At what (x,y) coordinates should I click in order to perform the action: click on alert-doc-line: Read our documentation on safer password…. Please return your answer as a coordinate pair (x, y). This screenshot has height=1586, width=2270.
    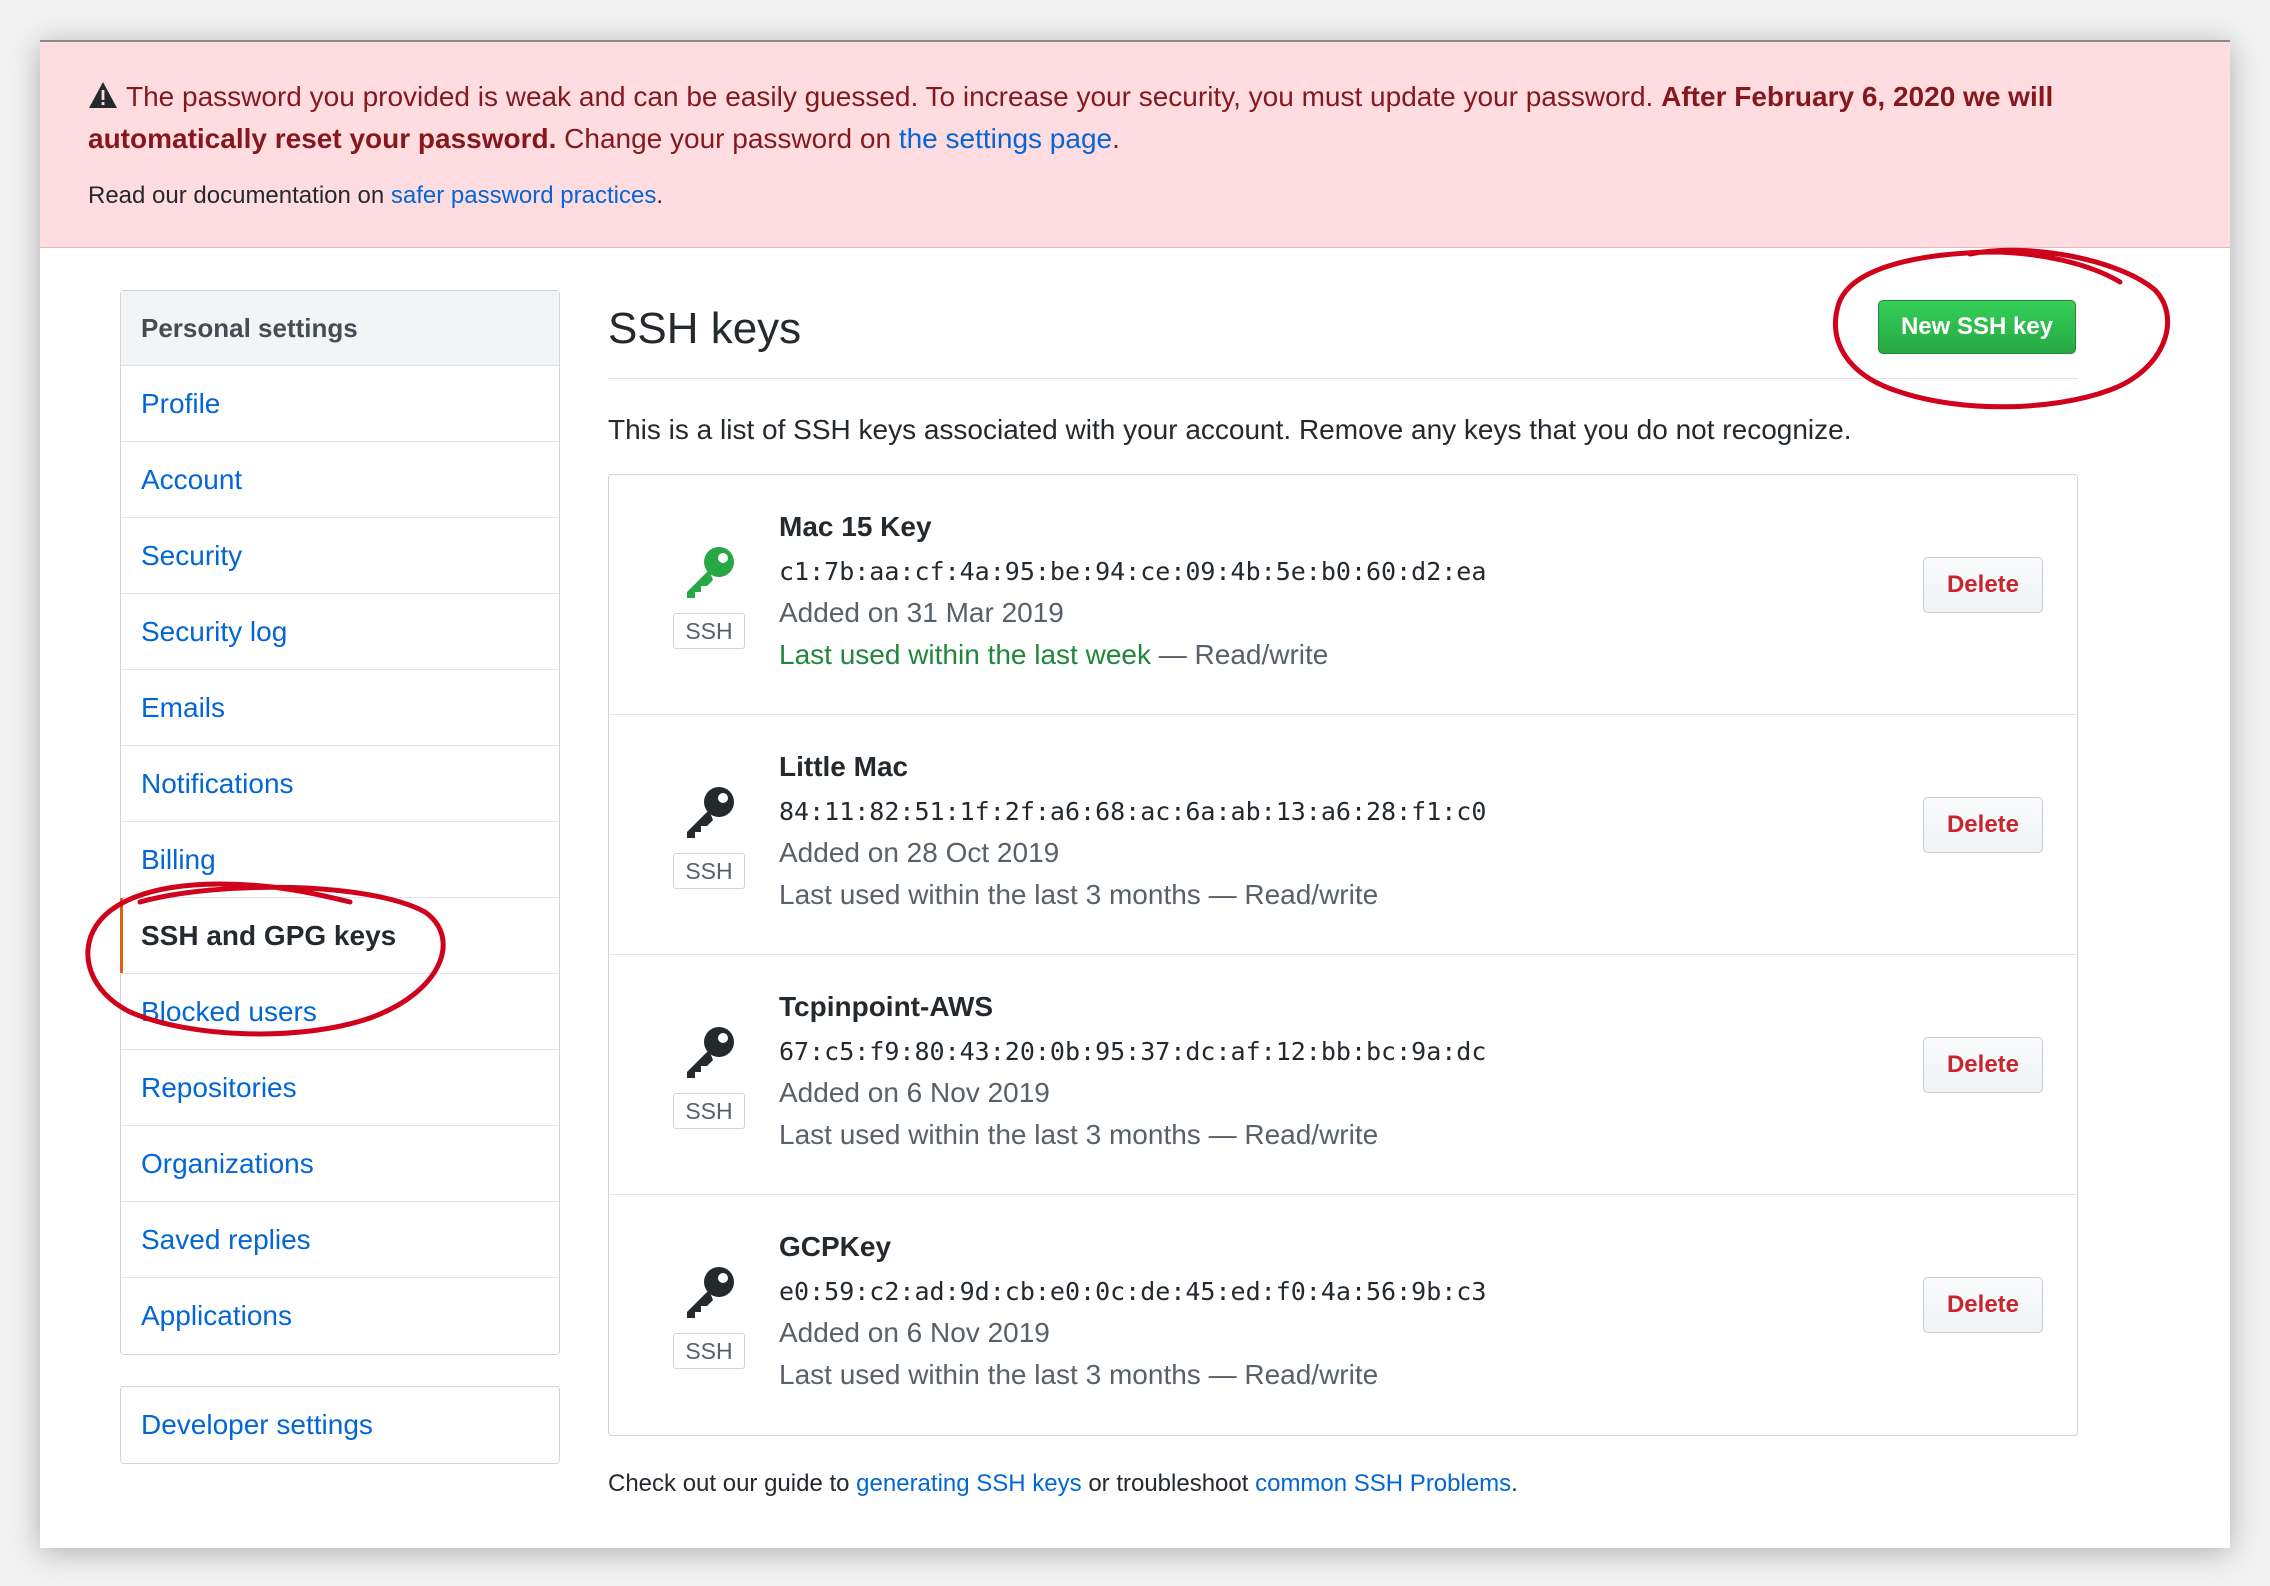
    Looking at the image, I should click on (375, 195).